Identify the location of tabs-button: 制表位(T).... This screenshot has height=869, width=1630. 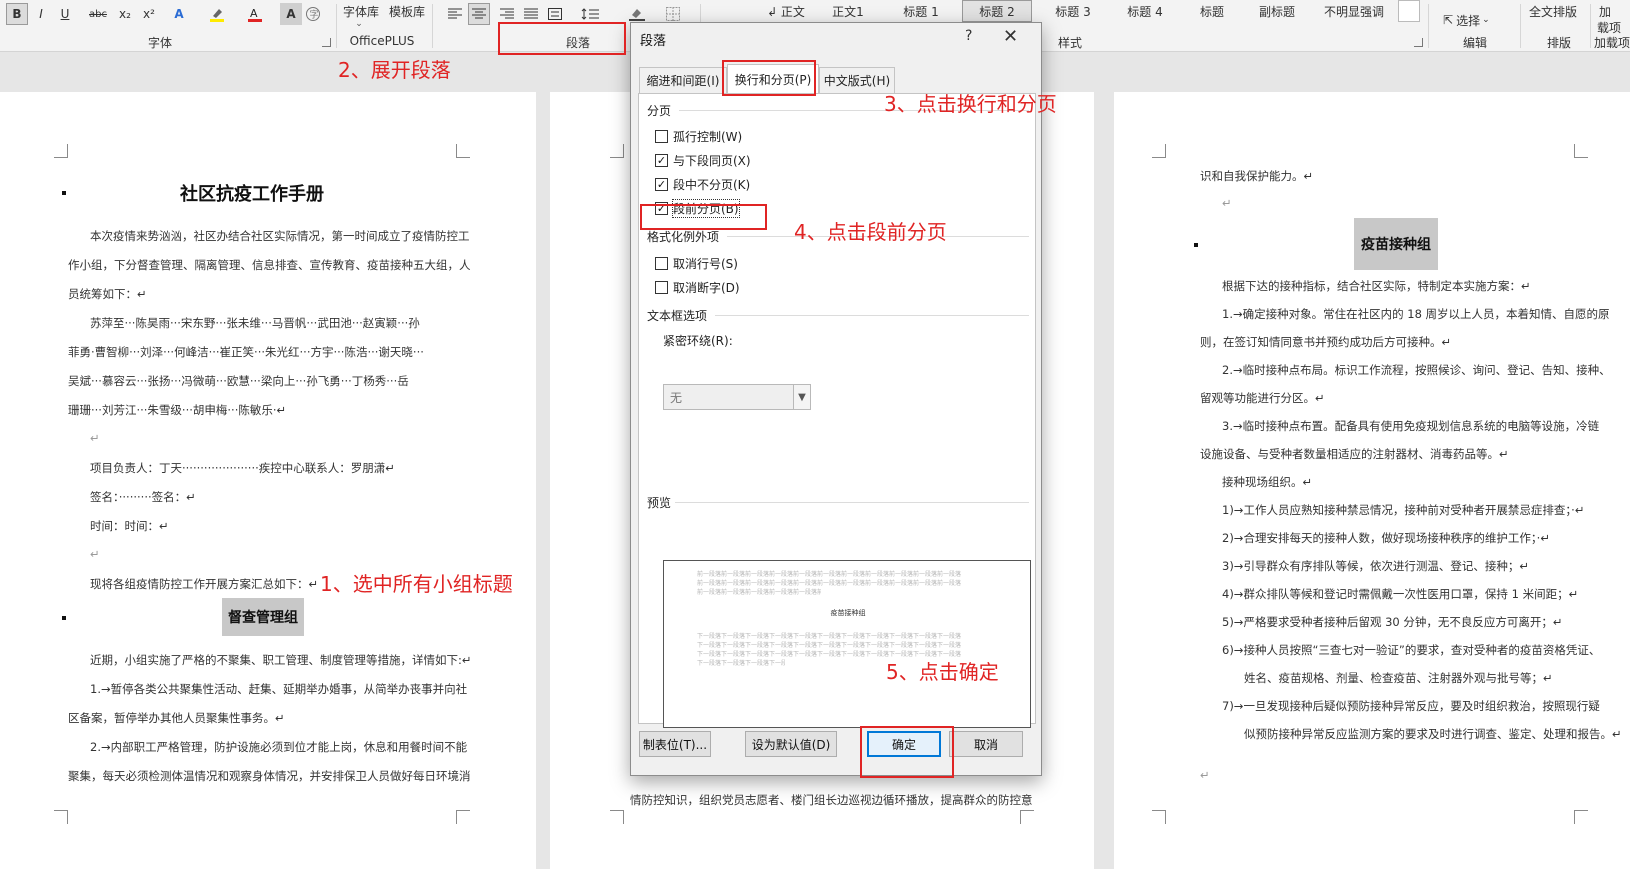
(675, 744).